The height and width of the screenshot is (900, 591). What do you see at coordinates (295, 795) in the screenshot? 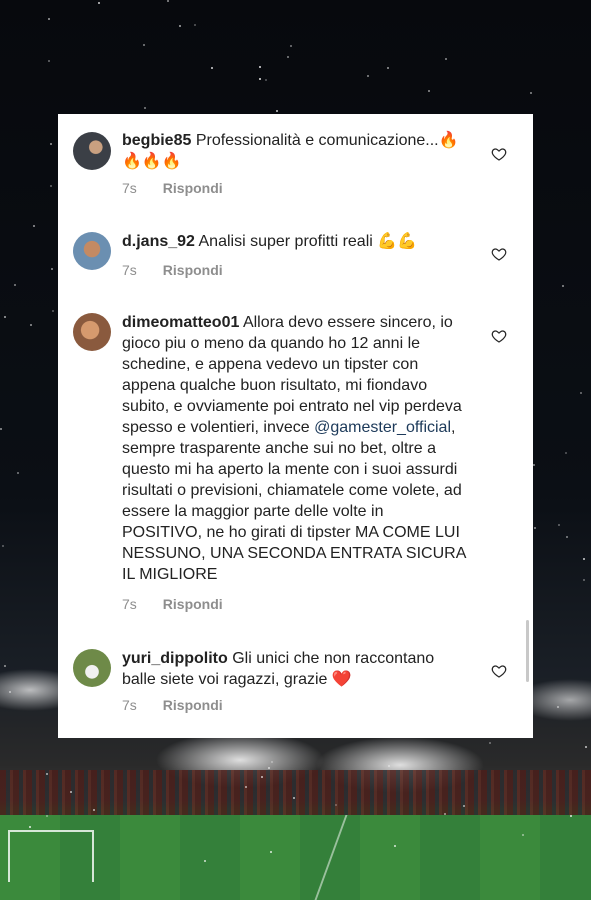
I see `stadium-stands` at bounding box center [295, 795].